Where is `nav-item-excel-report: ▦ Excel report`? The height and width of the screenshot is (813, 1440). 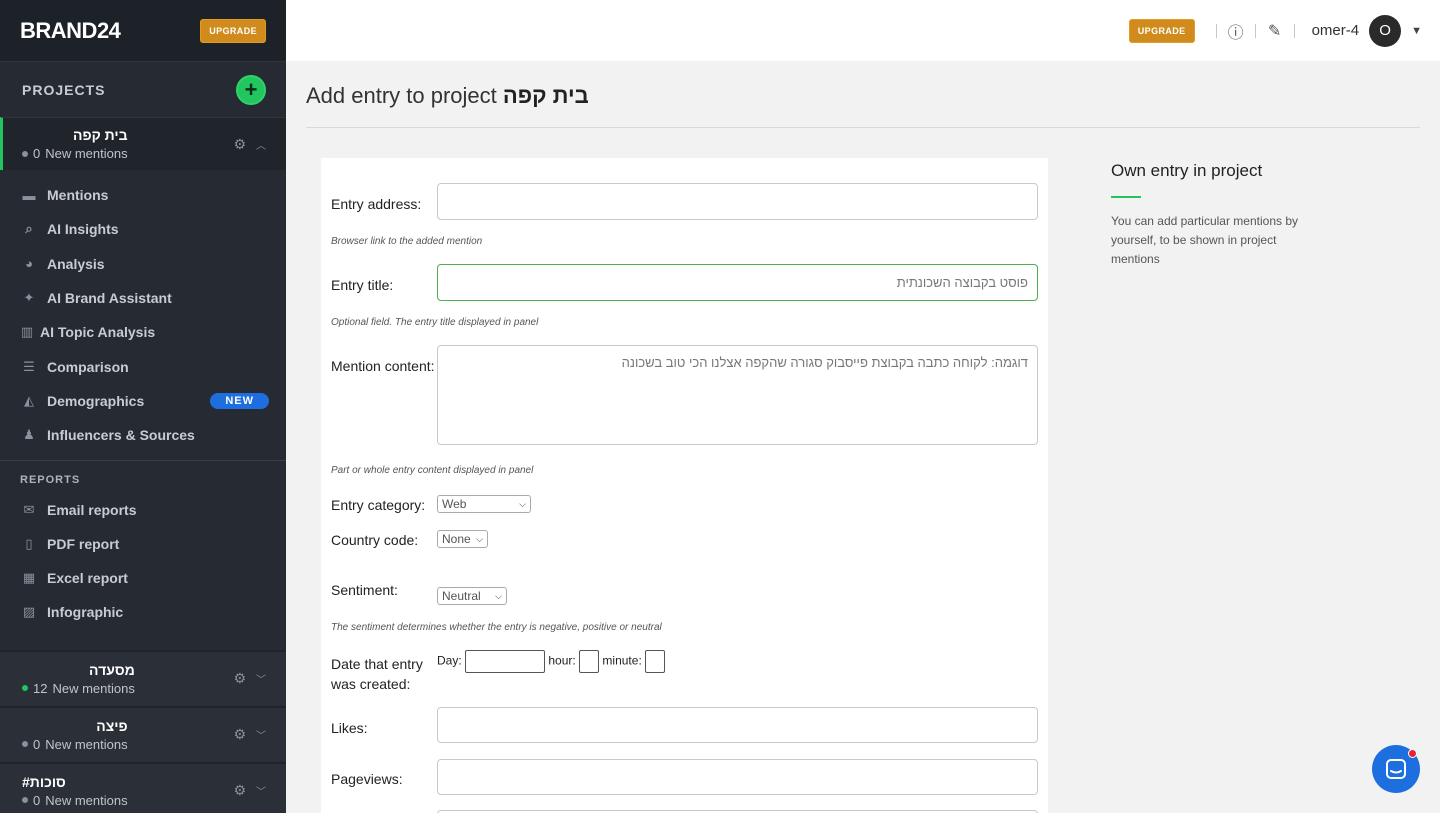 nav-item-excel-report: ▦ Excel report is located at coordinates (143, 578).